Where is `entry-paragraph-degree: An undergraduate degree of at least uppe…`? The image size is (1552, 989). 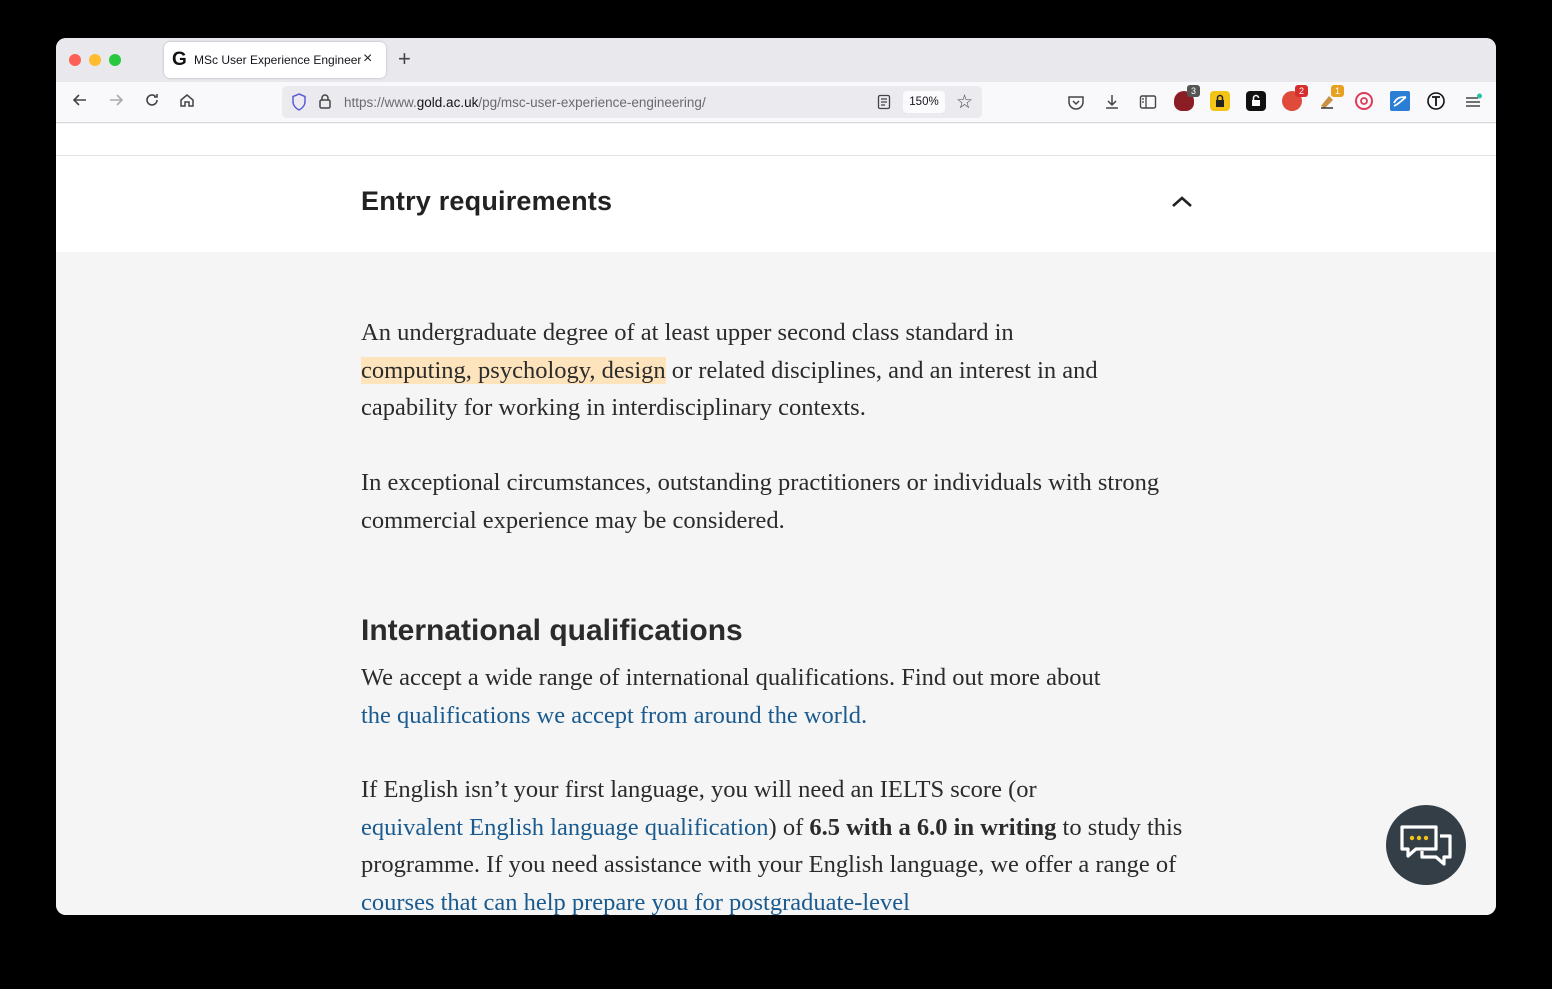 entry-paragraph-degree: An undergraduate degree of at least uppe… is located at coordinates (729, 370).